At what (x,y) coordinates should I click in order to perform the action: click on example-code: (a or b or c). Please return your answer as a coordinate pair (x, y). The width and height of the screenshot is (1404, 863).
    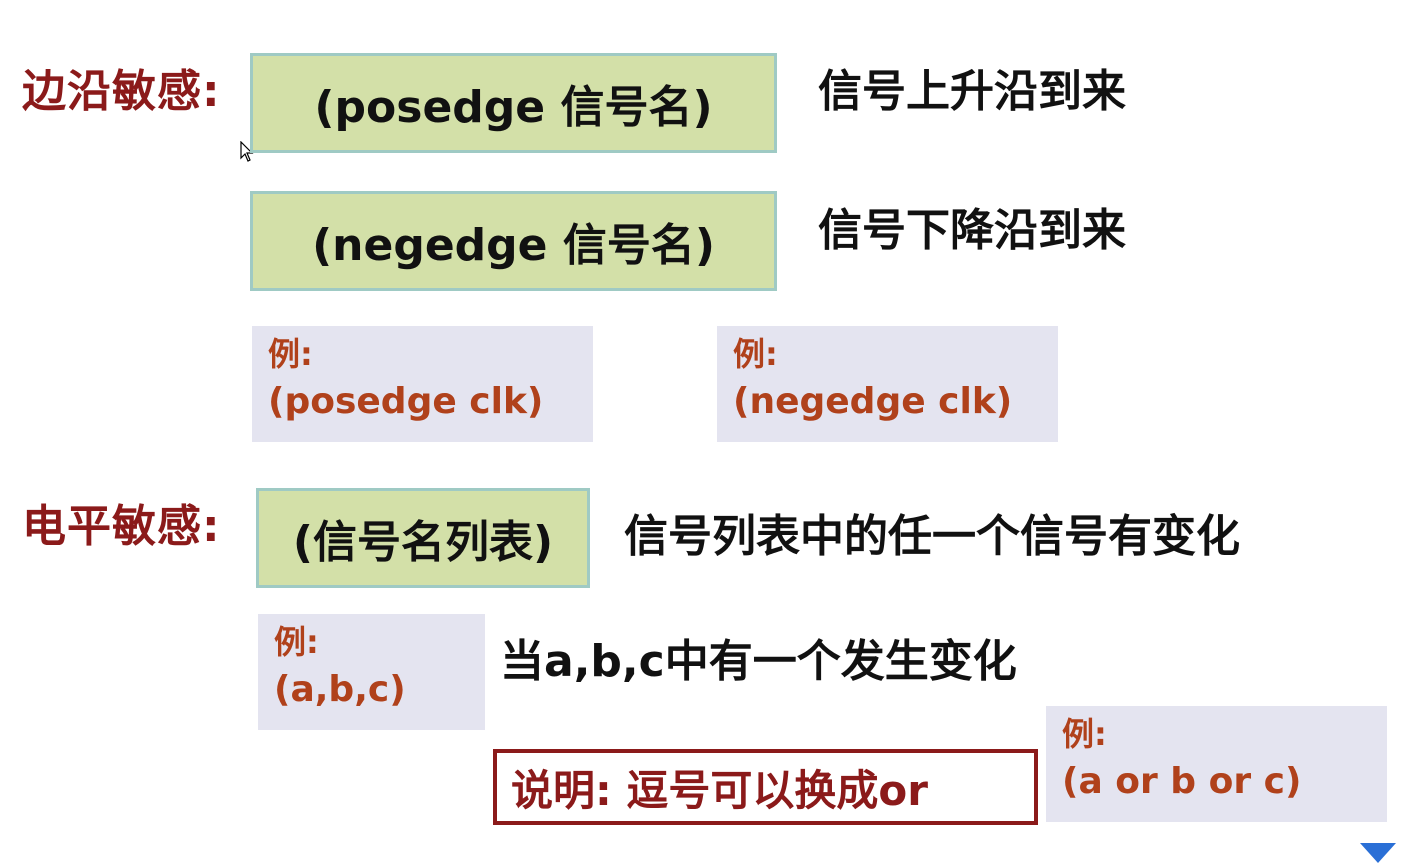
    Looking at the image, I should click on (1182, 781).